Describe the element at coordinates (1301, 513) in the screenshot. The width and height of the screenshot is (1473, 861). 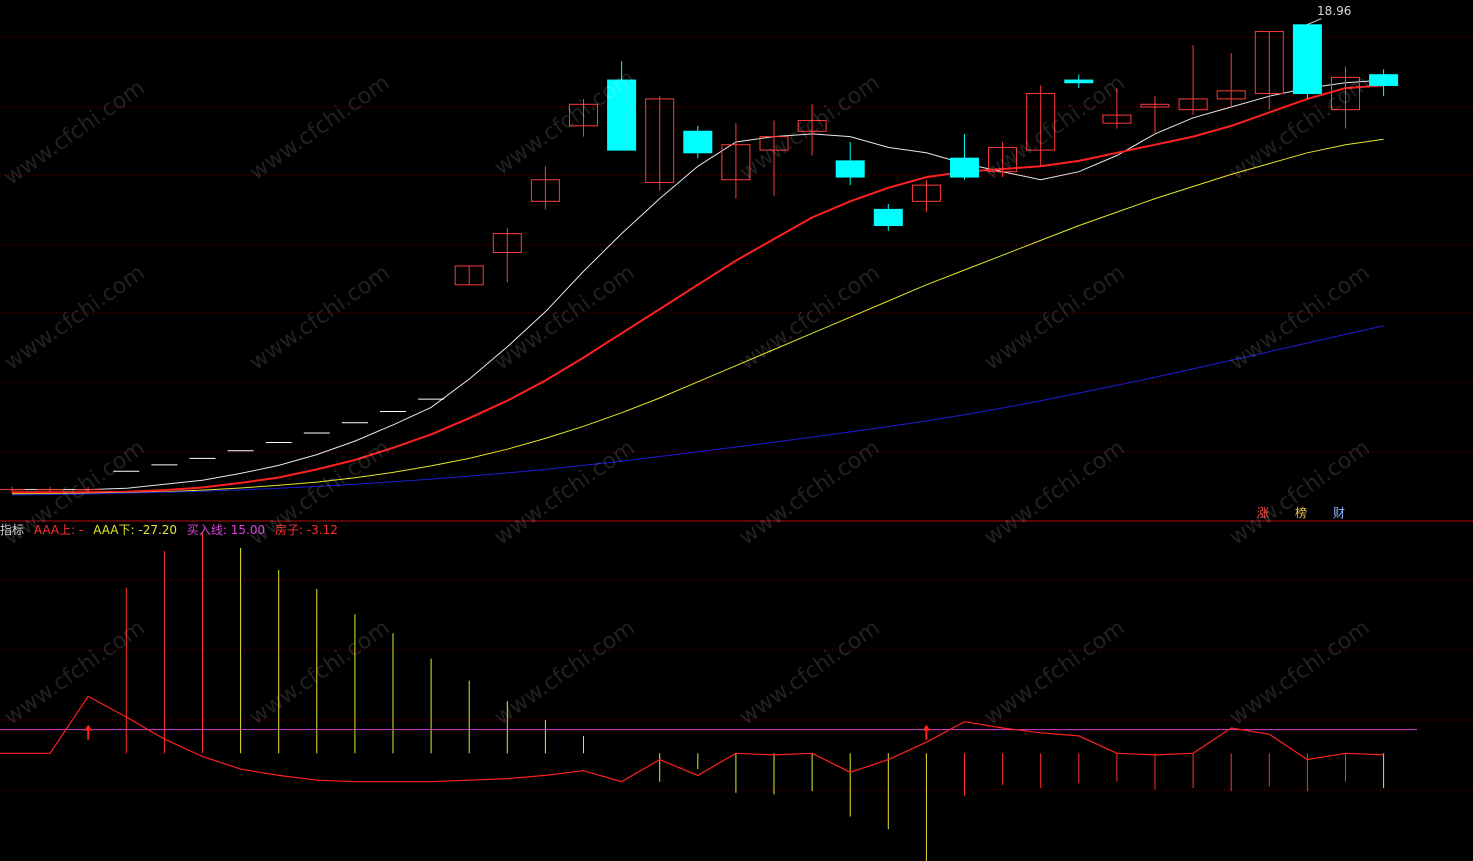
I see `badge-bang: 榜` at that location.